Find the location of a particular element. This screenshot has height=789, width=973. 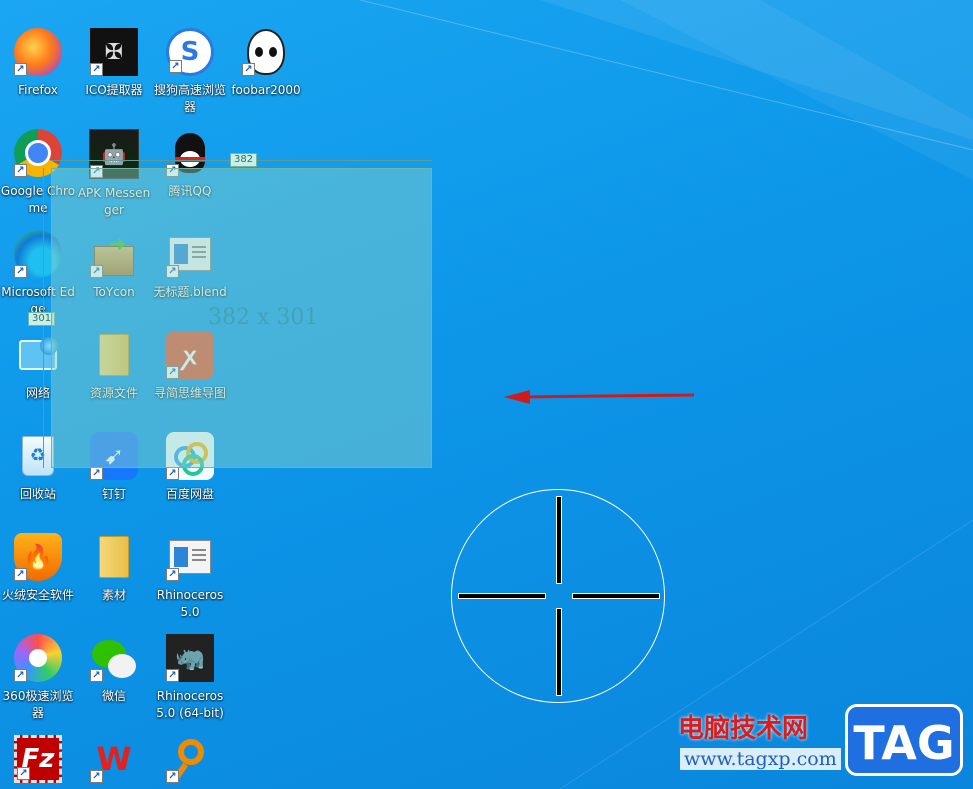

360-browser-icon: ↗ is located at coordinates (38, 658).